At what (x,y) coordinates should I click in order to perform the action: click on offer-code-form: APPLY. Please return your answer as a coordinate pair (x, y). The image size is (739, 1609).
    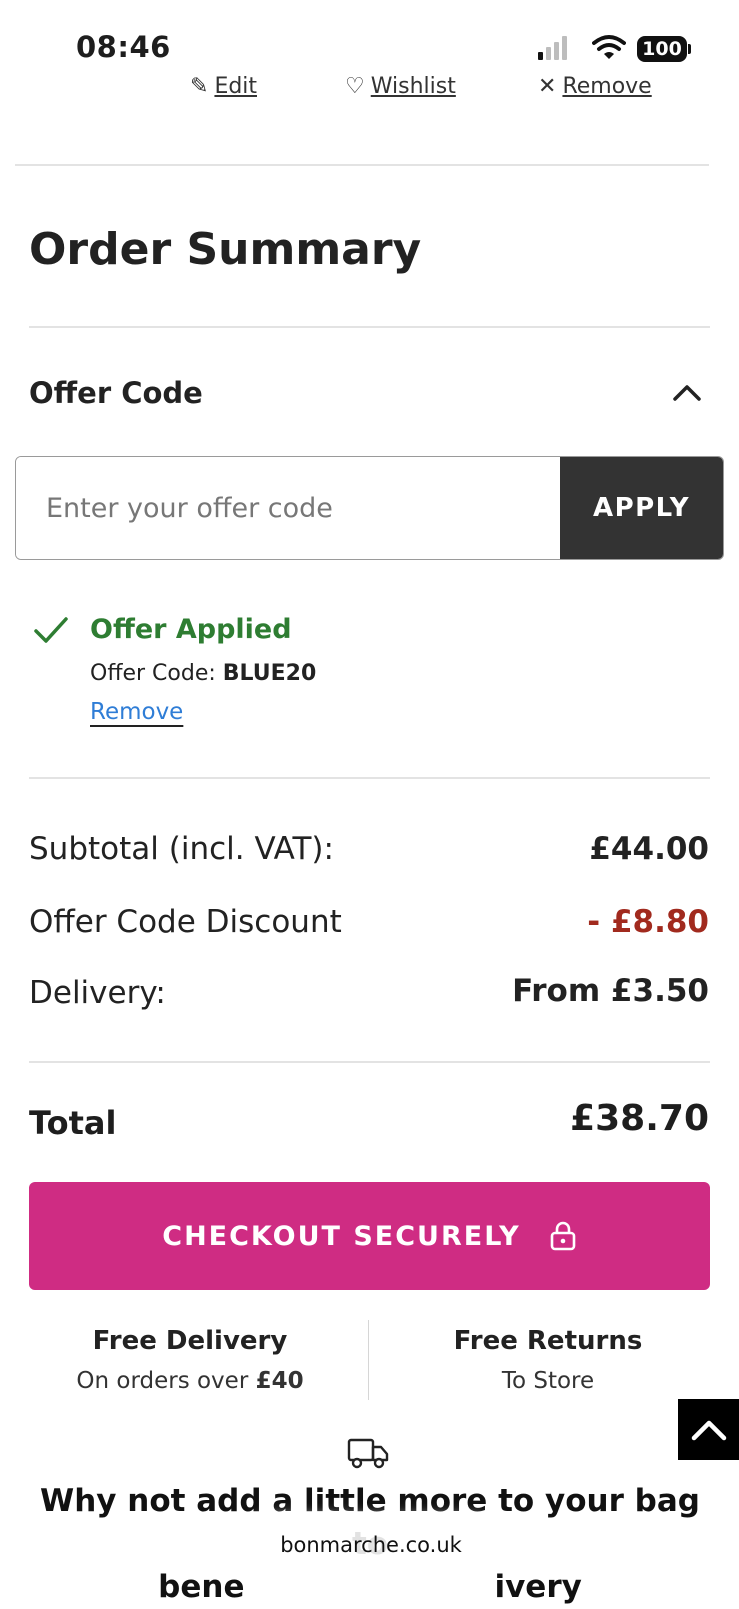
    Looking at the image, I should click on (369, 508).